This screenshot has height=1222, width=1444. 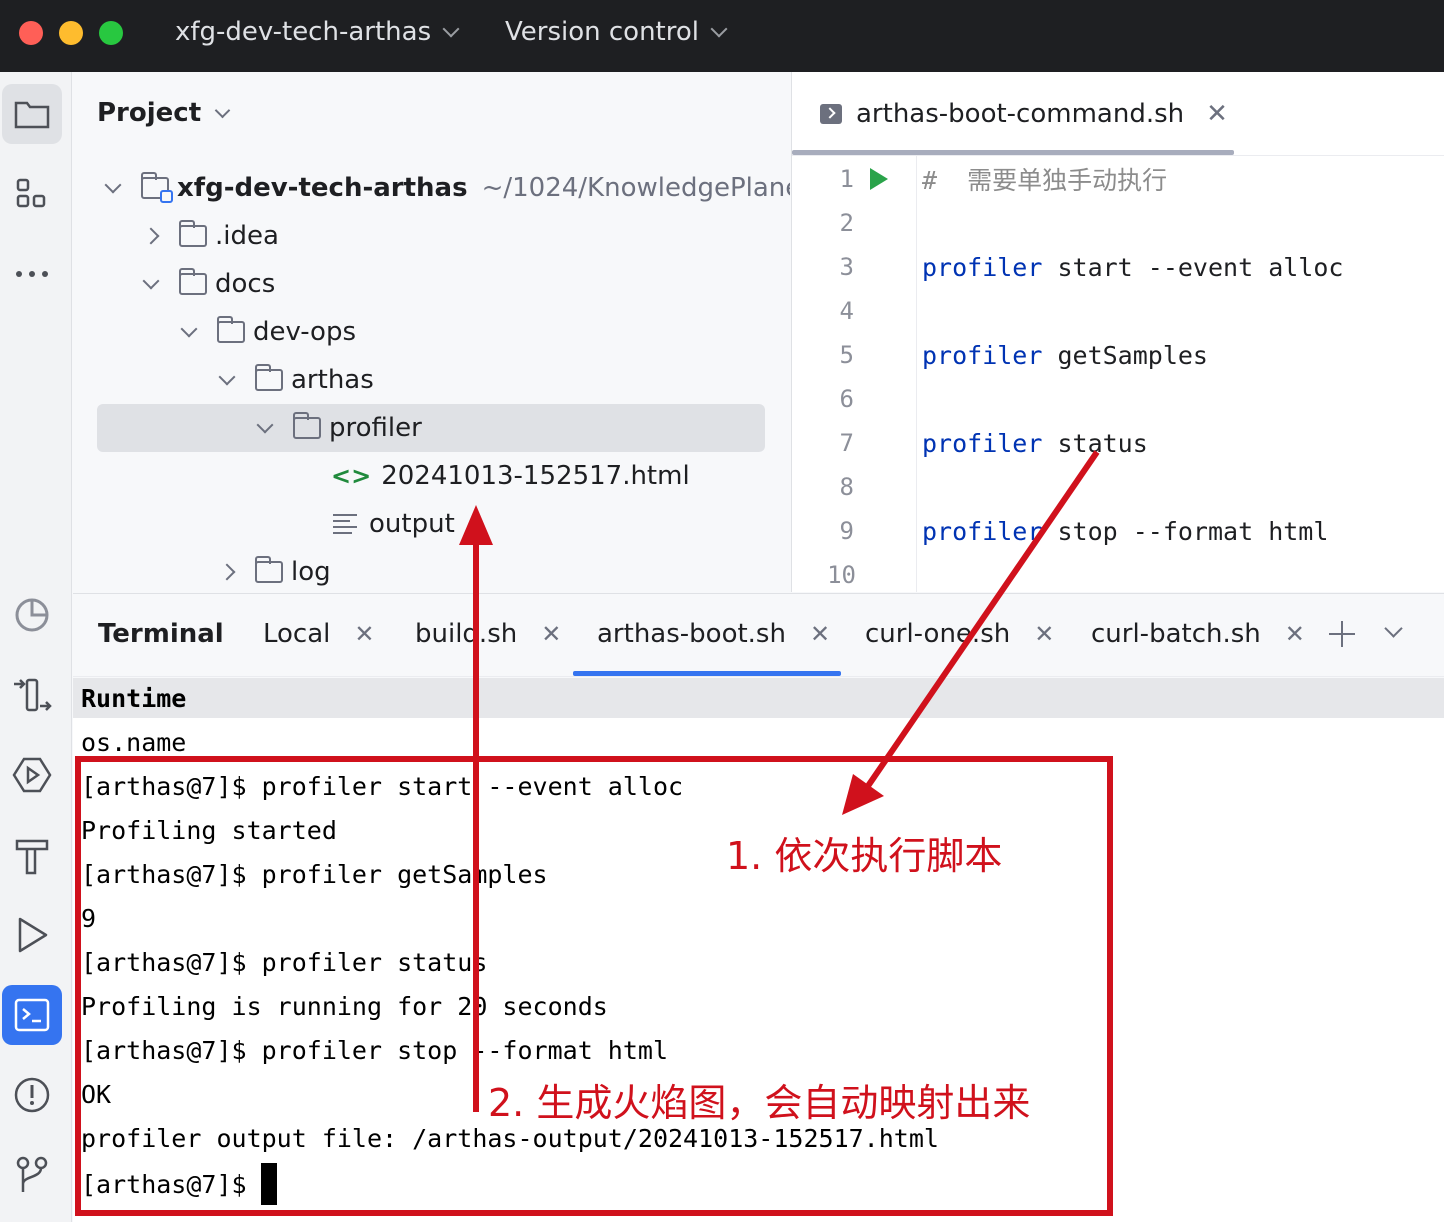 I want to click on problems-tool-button, so click(x=32, y=1095).